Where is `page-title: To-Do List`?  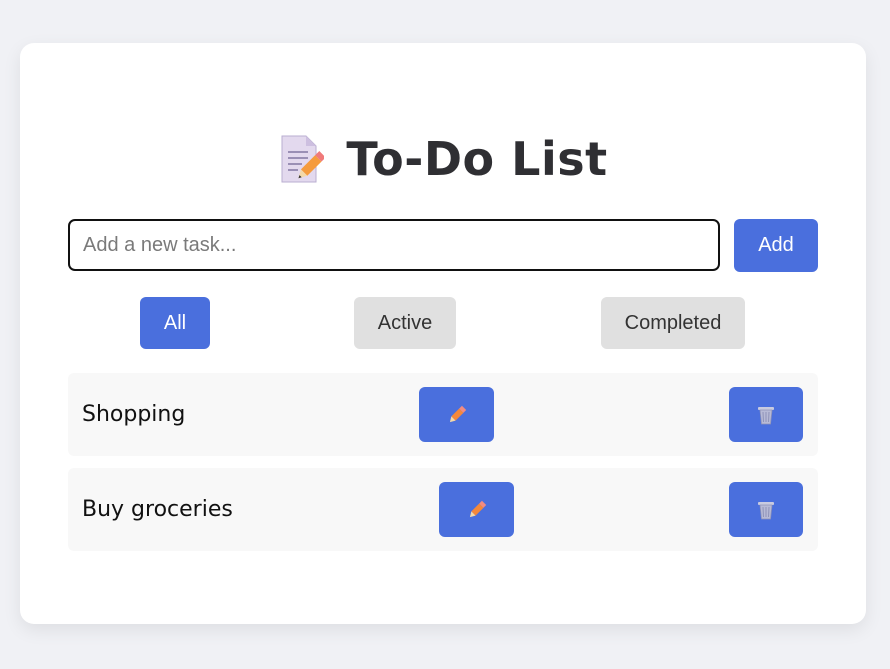 page-title: To-Do List is located at coordinates (477, 159).